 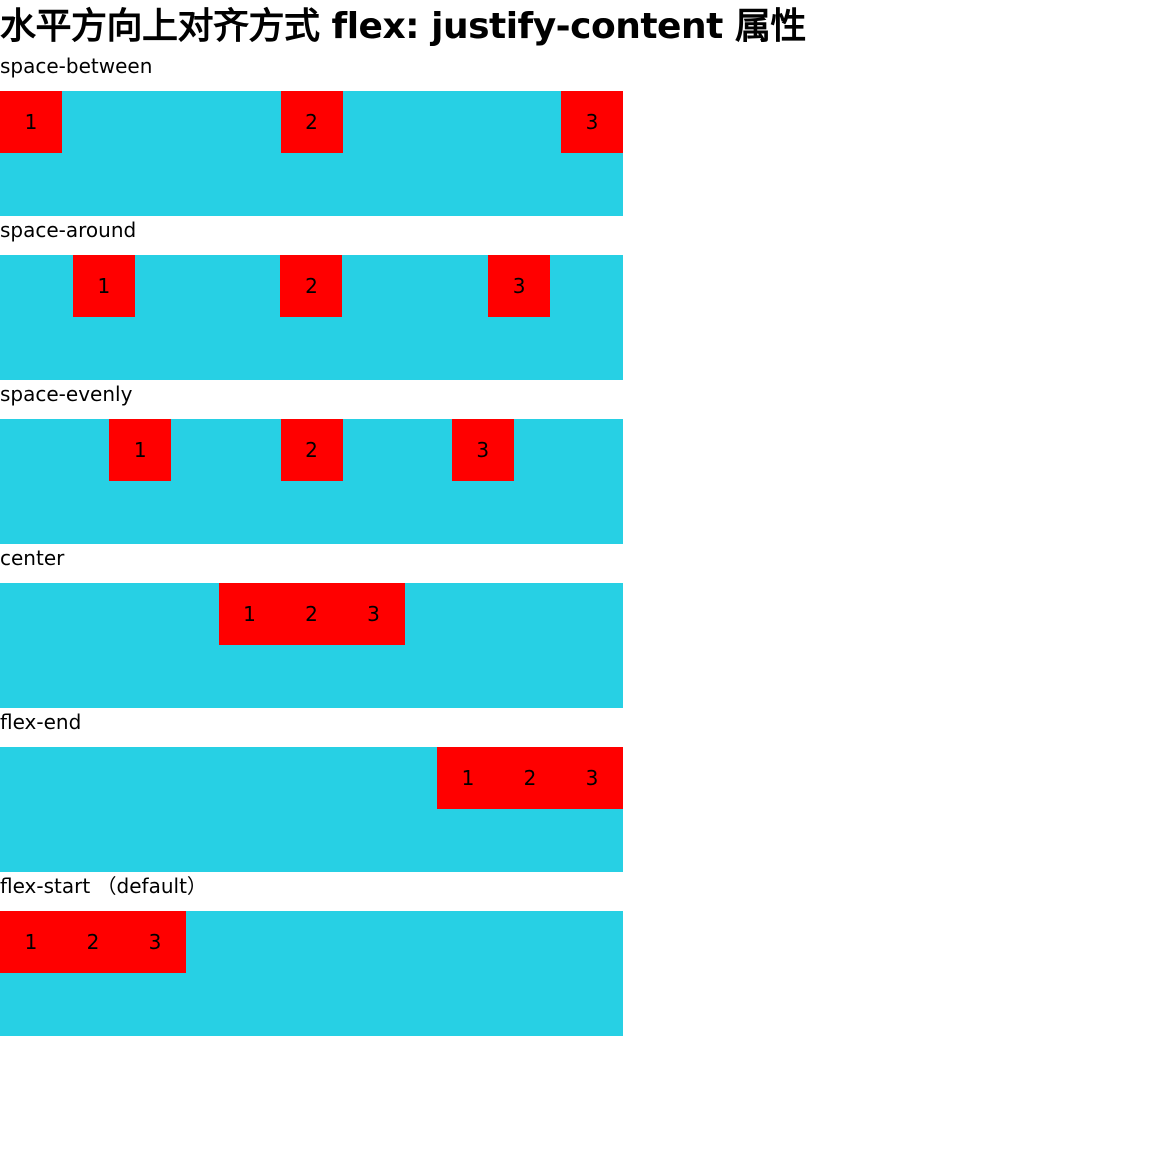 I want to click on demo-center: center 1 2 3, so click(x=583, y=627).